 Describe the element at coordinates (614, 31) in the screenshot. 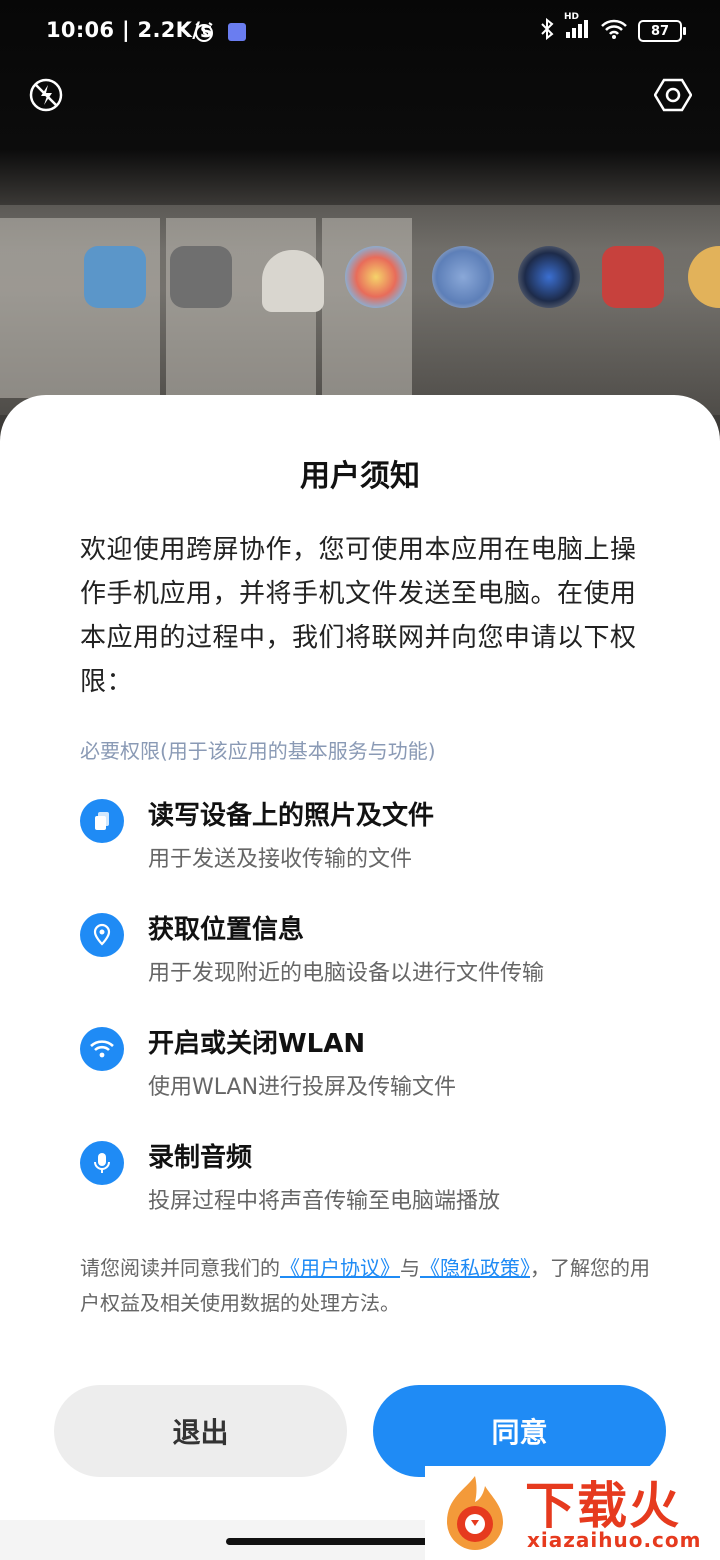

I see `wifi-status-icon` at that location.